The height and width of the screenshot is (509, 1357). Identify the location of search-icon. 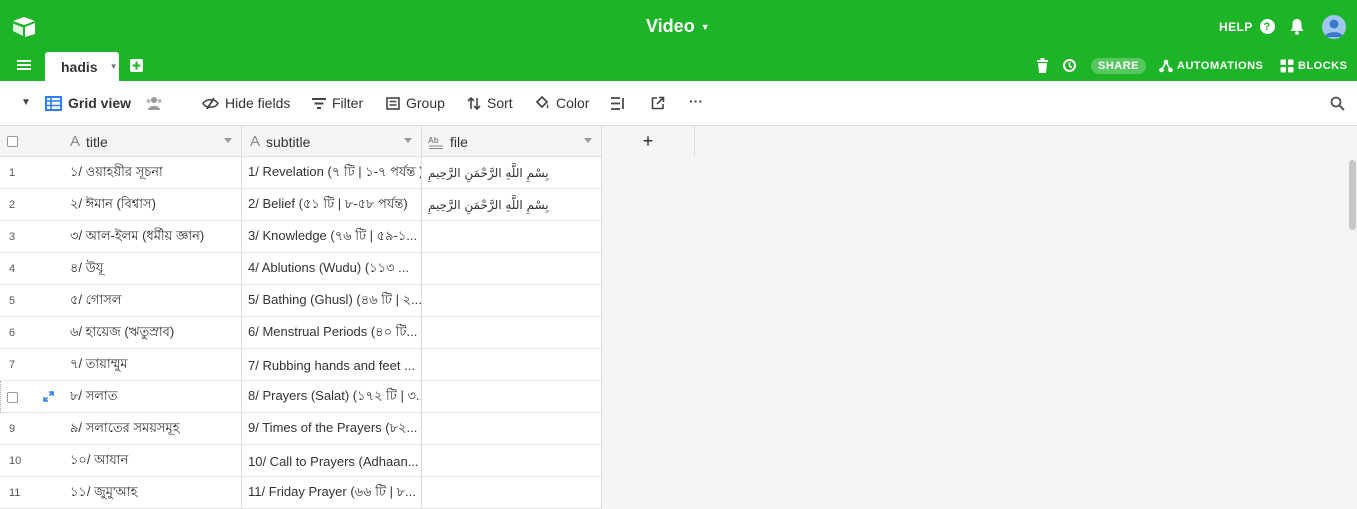
(1337, 103).